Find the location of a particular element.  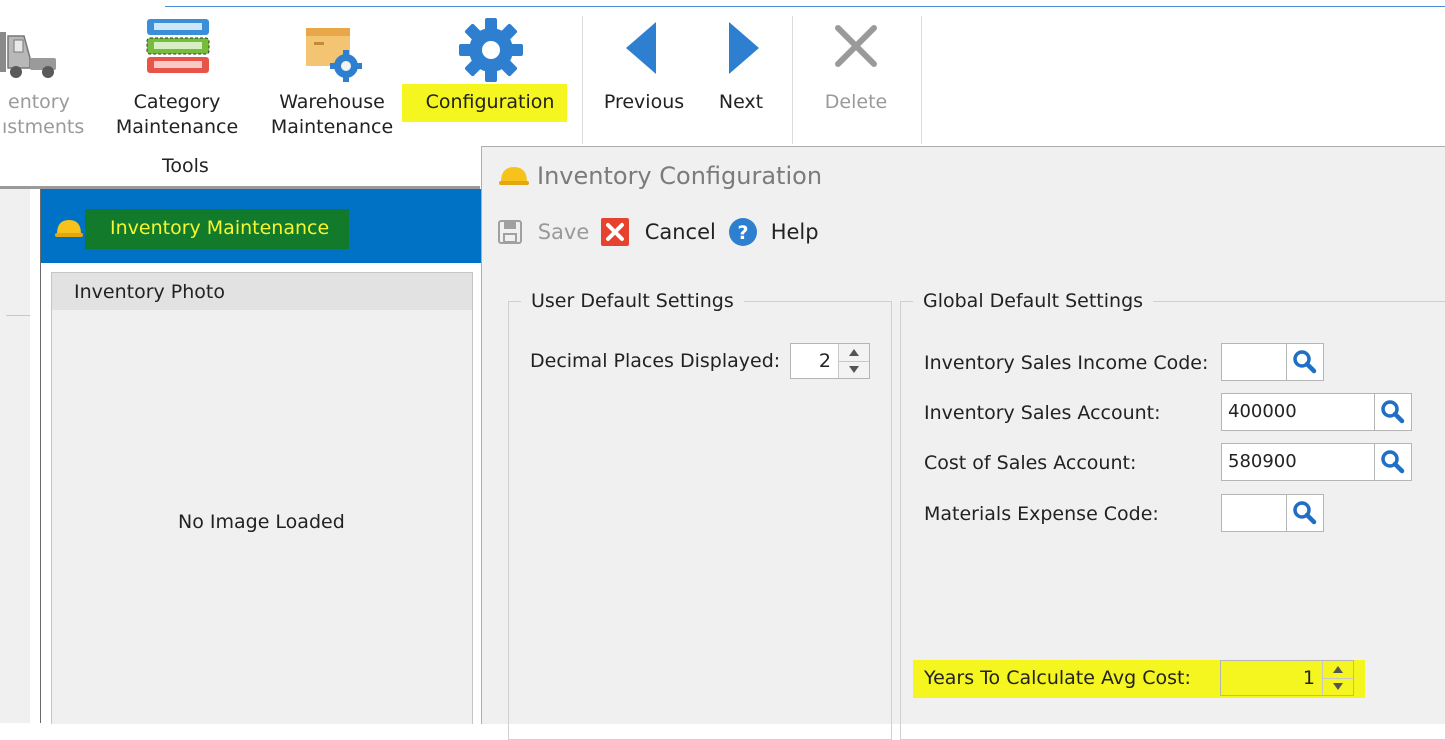

previous-button: Previous is located at coordinates (644, 69).